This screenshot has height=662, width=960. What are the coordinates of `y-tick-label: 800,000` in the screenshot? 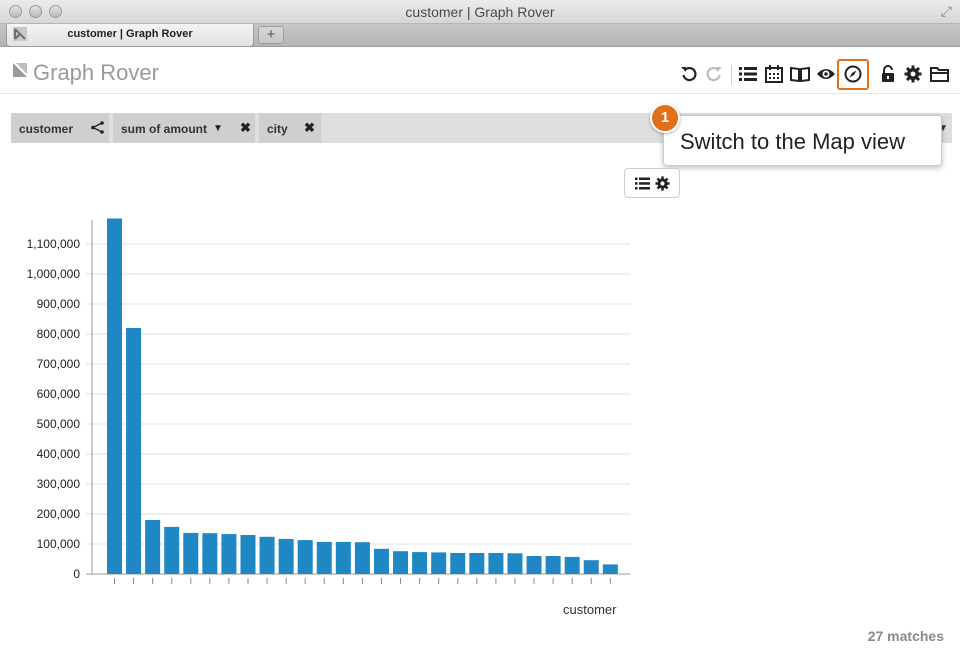 It's located at (59, 334).